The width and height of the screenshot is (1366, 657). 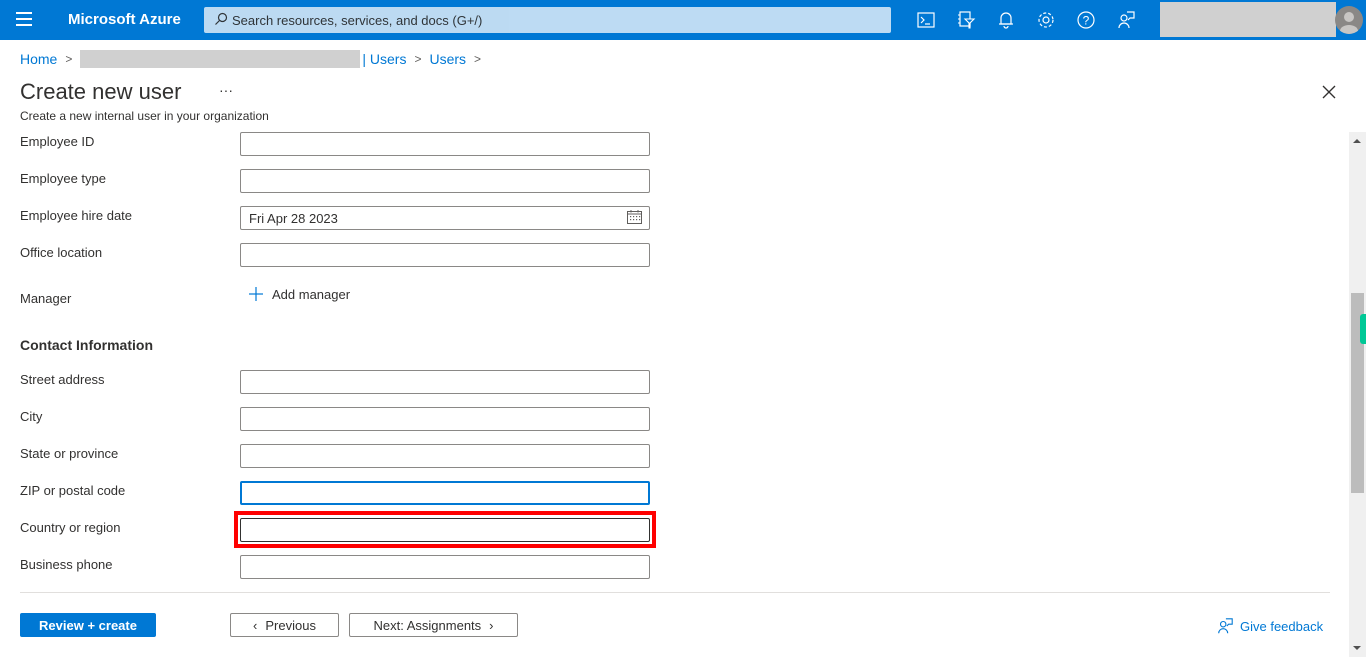 I want to click on zip-label: ZIP or postal code, so click(x=73, y=490).